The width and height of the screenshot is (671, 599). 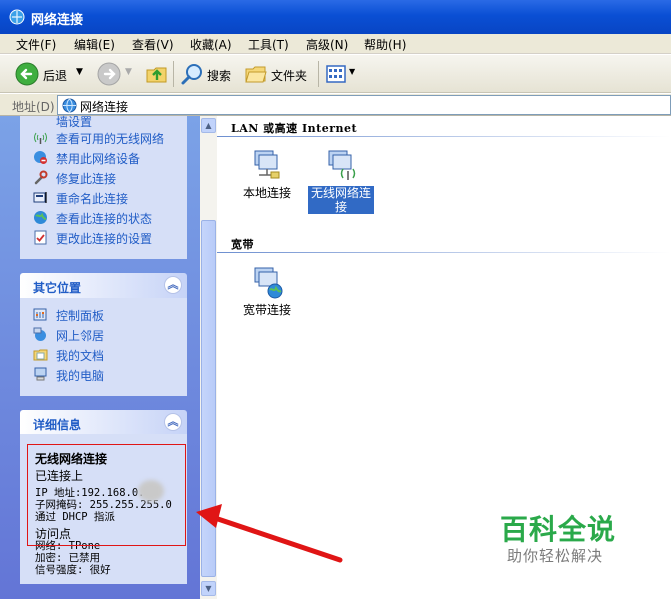 What do you see at coordinates (27, 74) in the screenshot?
I see `back-arrow-icon` at bounding box center [27, 74].